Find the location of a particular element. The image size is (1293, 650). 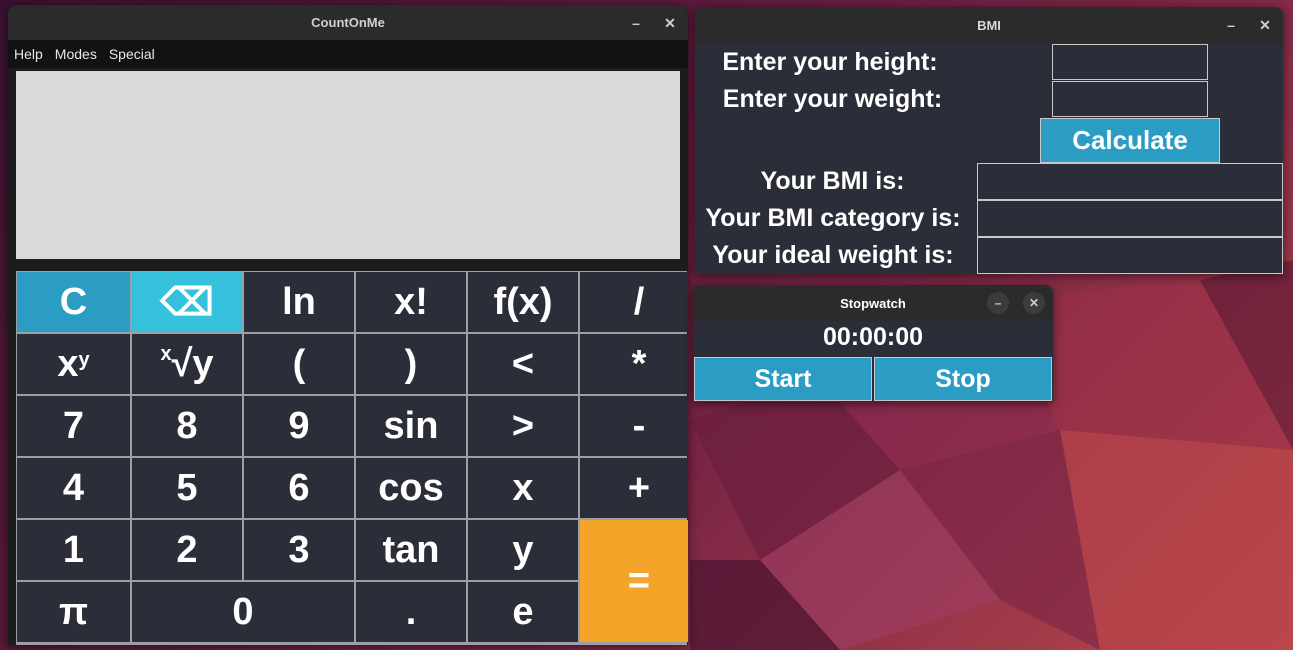

y-variable-button: y is located at coordinates (523, 550).